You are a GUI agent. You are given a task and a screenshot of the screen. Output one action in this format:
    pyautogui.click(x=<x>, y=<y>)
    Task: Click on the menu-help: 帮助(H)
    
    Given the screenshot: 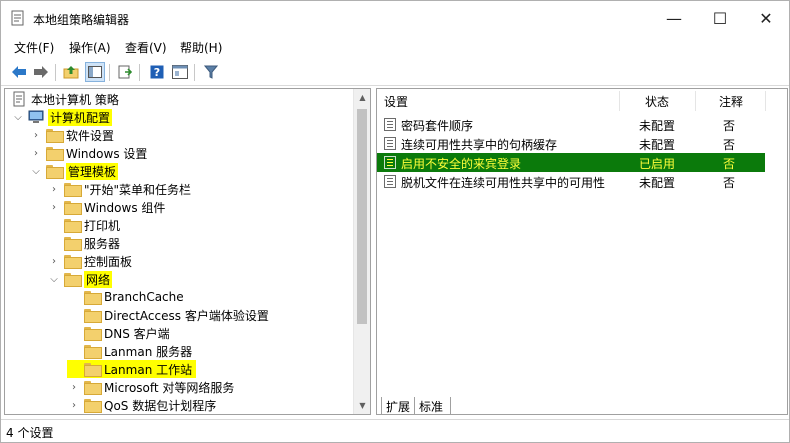 What is the action you would take?
    pyautogui.click(x=201, y=47)
    